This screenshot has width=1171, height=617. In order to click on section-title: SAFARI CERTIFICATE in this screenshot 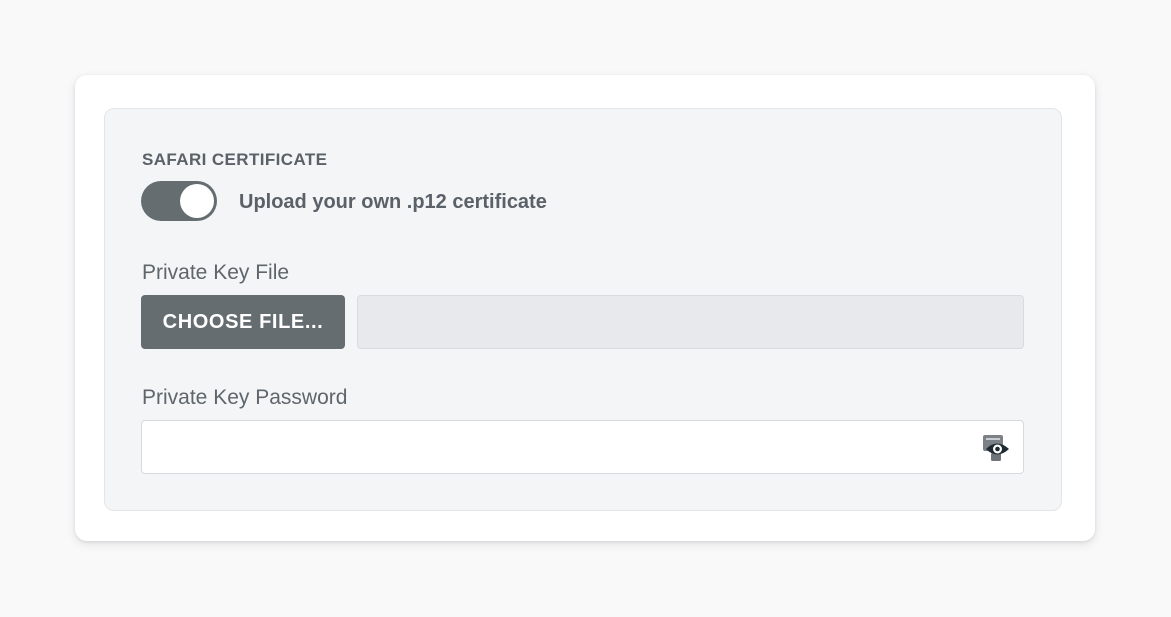, I will do `click(235, 159)`.